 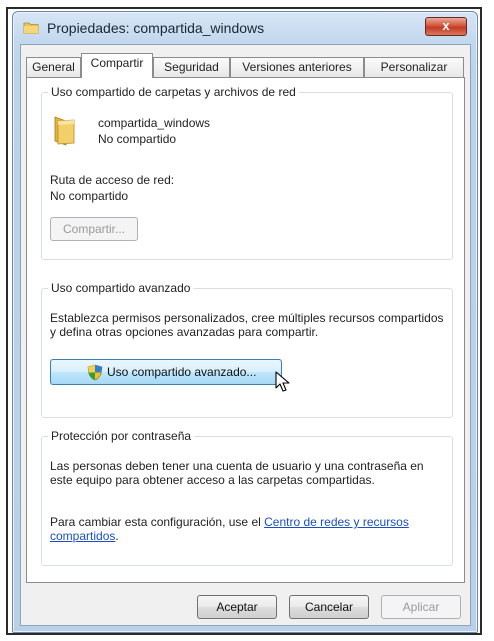 What do you see at coordinates (155, 522) in the screenshot?
I see `change-settings-text: Para cambiar esta configuración, use el` at bounding box center [155, 522].